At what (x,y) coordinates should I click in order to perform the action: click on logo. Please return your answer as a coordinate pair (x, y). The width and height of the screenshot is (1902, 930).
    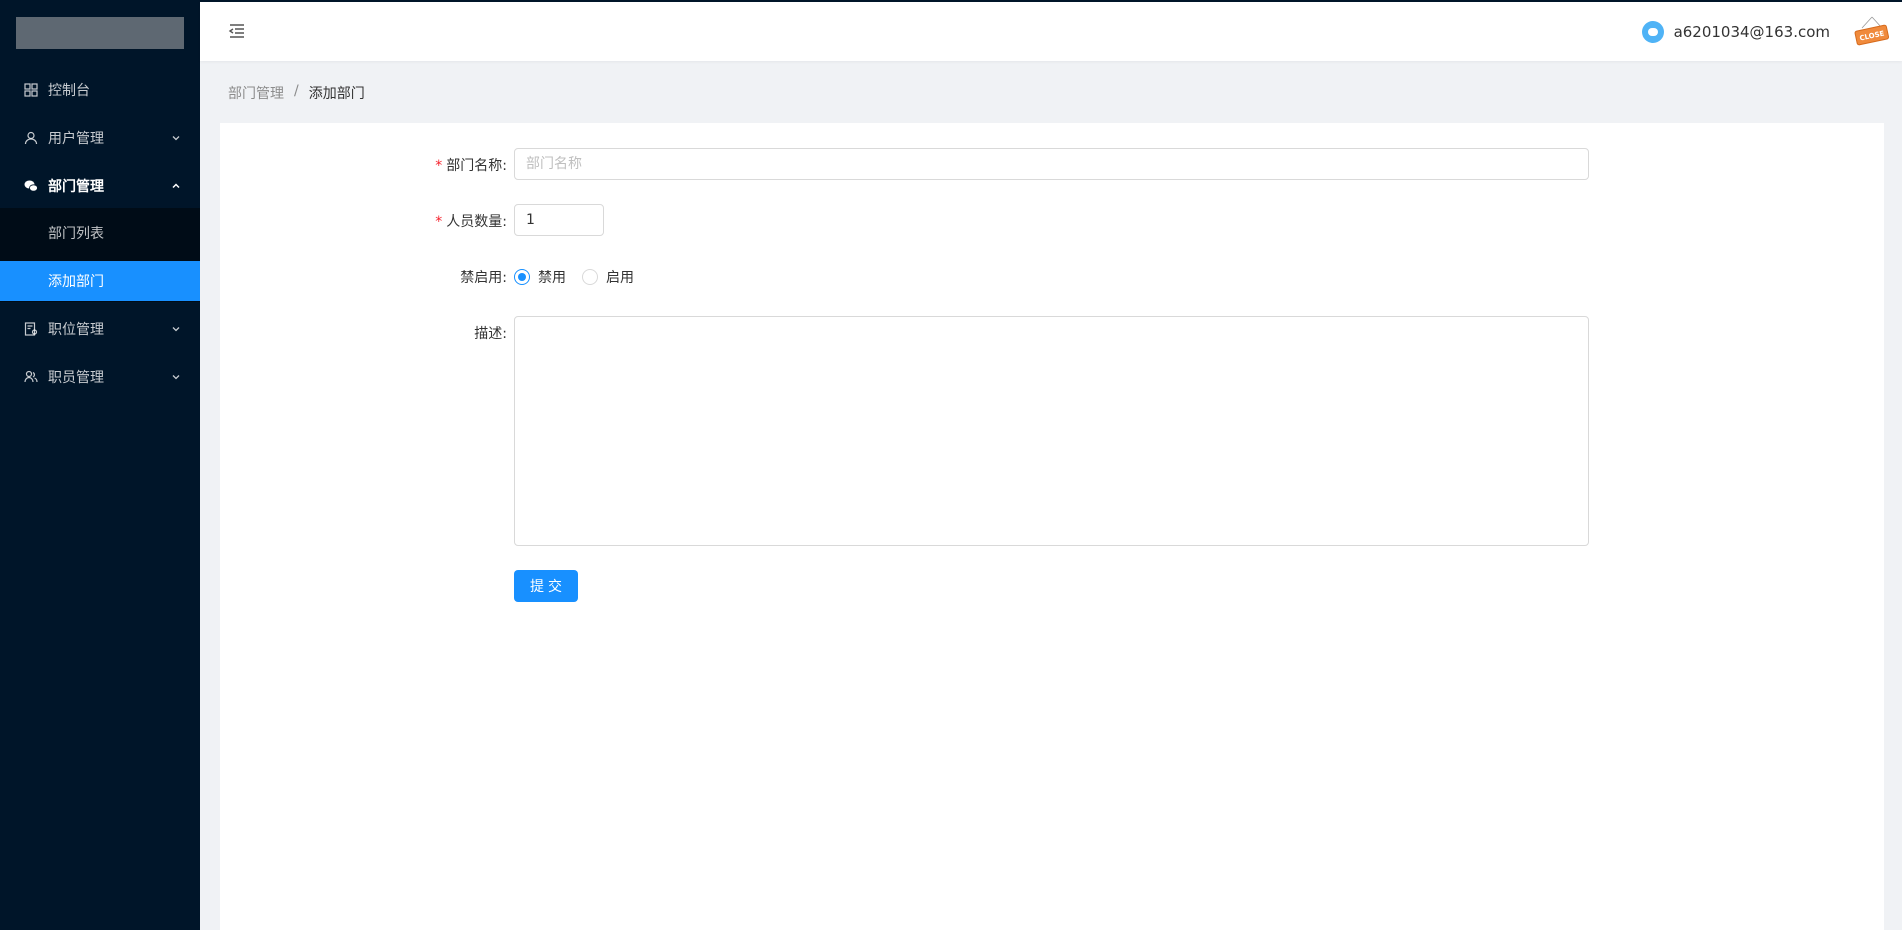
    Looking at the image, I should click on (100, 33).